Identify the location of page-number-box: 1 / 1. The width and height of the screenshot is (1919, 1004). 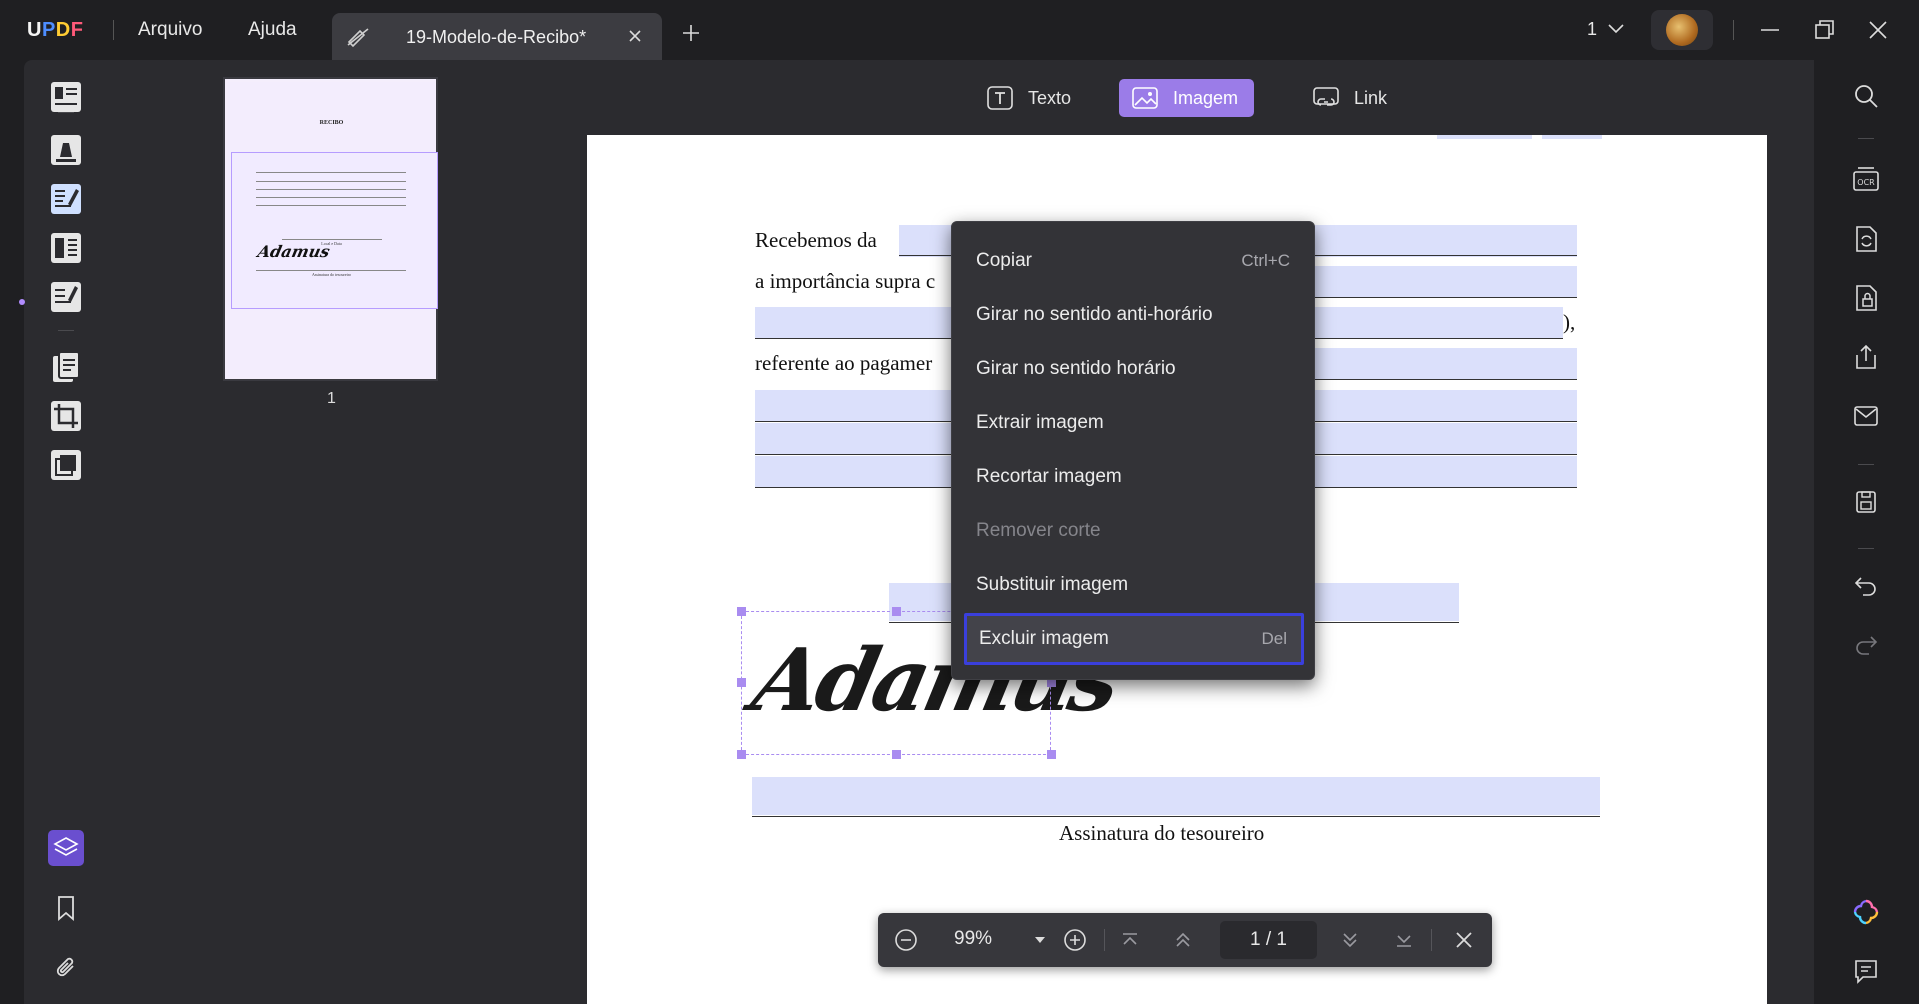
(1268, 940).